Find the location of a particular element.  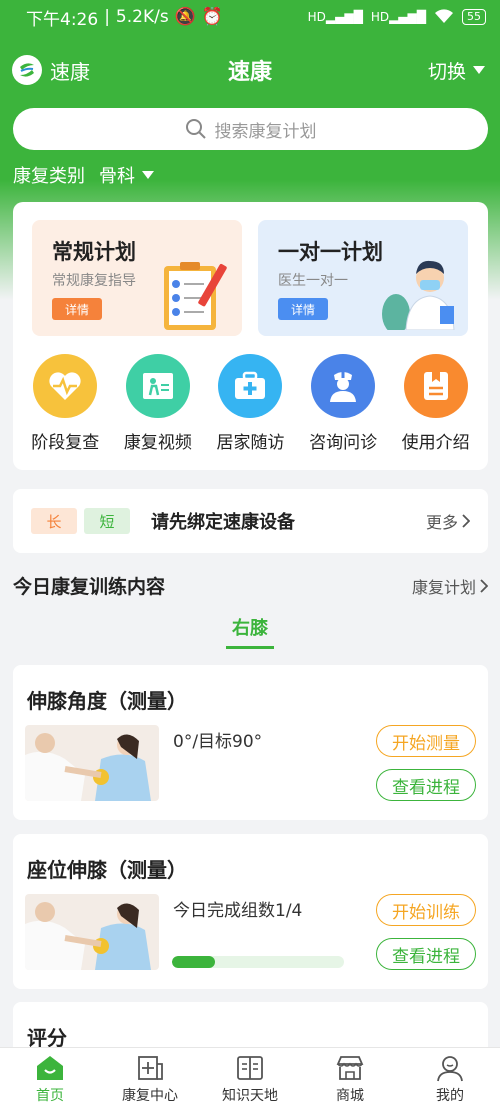

tag-short: 短 is located at coordinates (107, 521).